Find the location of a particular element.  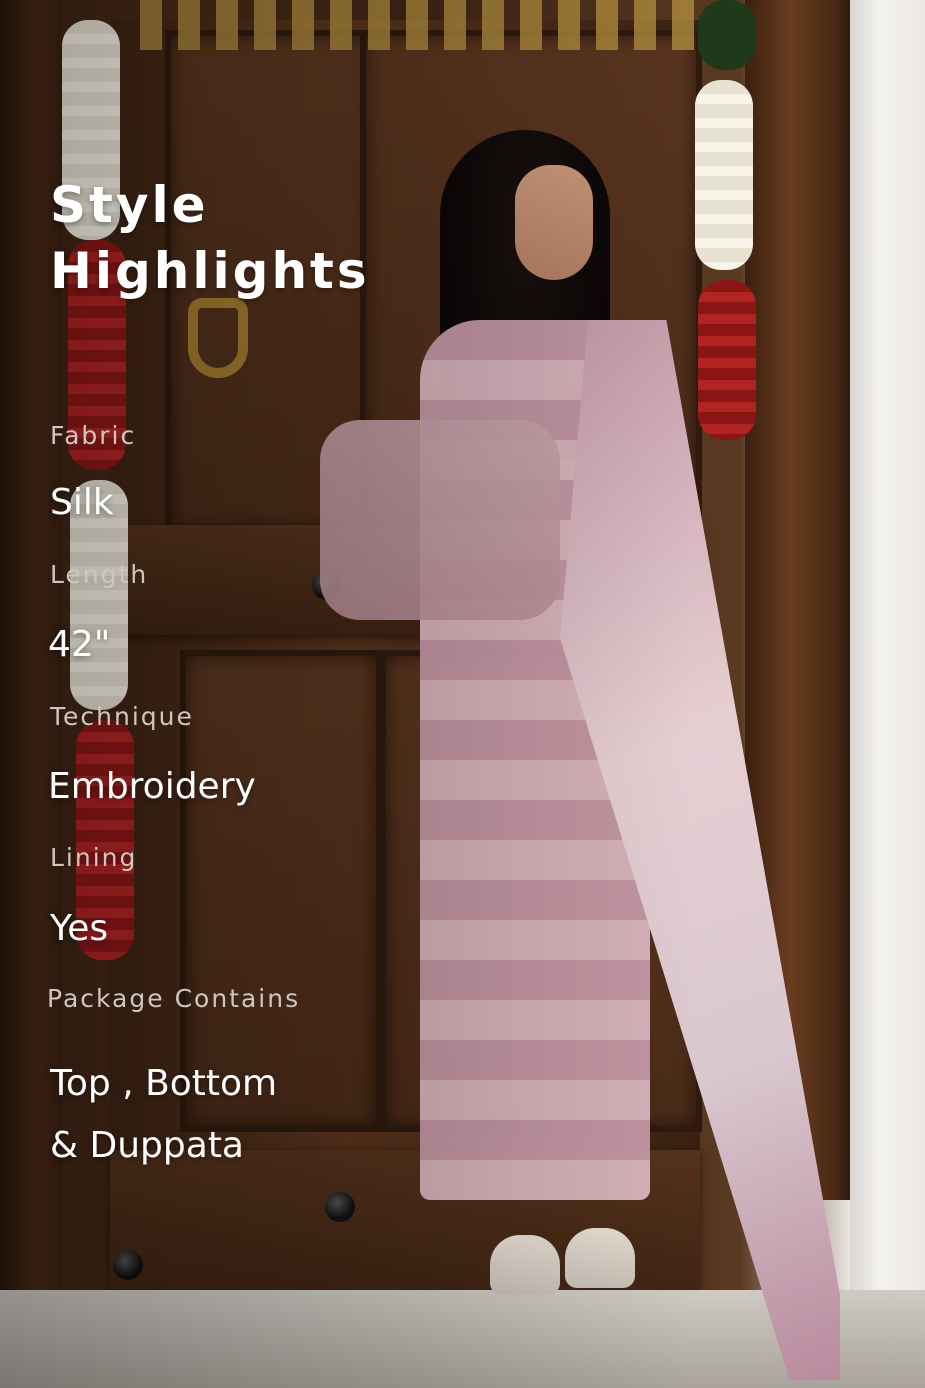

style-highlights-title: Style Highlights is located at coordinates (210, 238).